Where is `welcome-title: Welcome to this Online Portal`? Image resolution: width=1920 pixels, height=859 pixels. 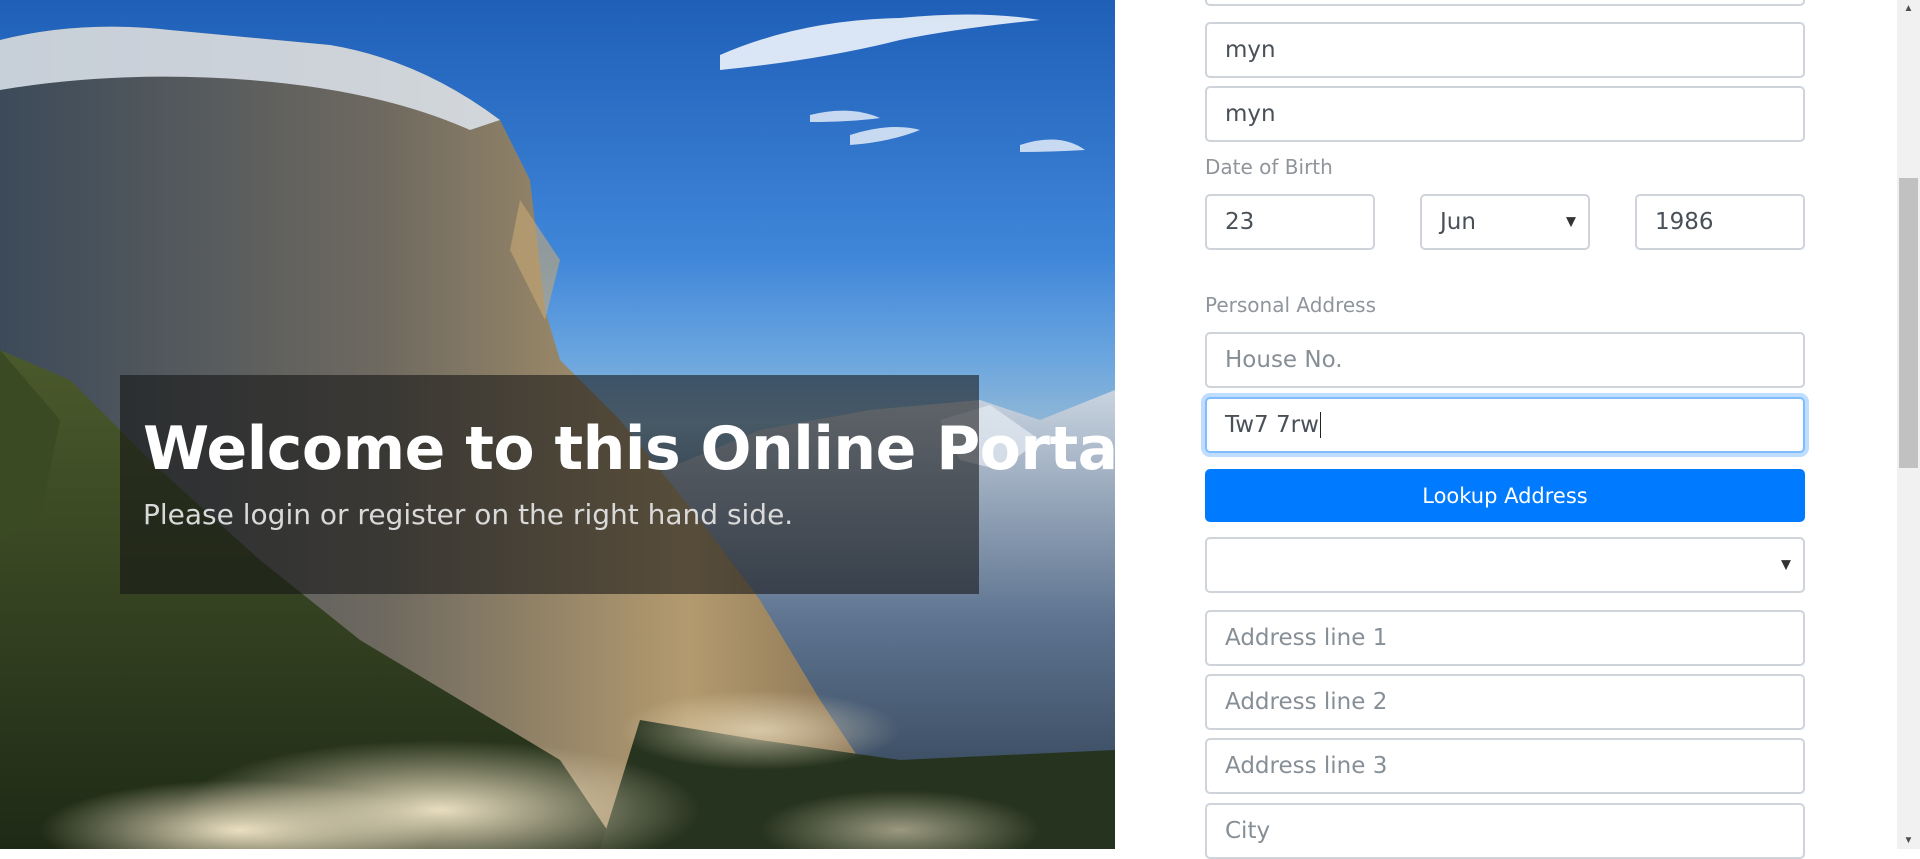
welcome-title: Welcome to this Online Portal is located at coordinates (629, 449).